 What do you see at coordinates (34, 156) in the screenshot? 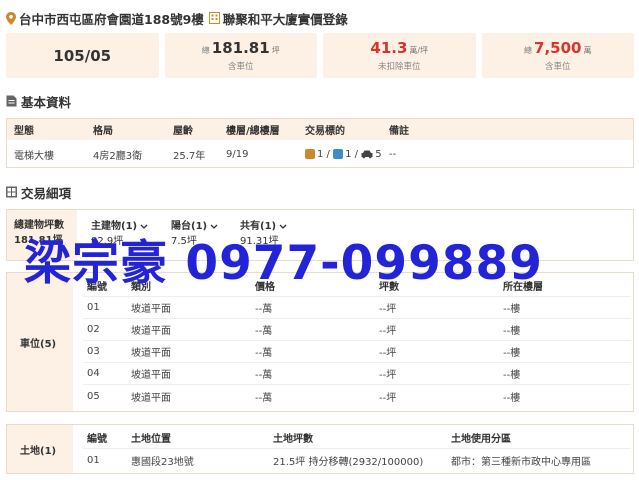
I see `value-type: 電梯大樓` at bounding box center [34, 156].